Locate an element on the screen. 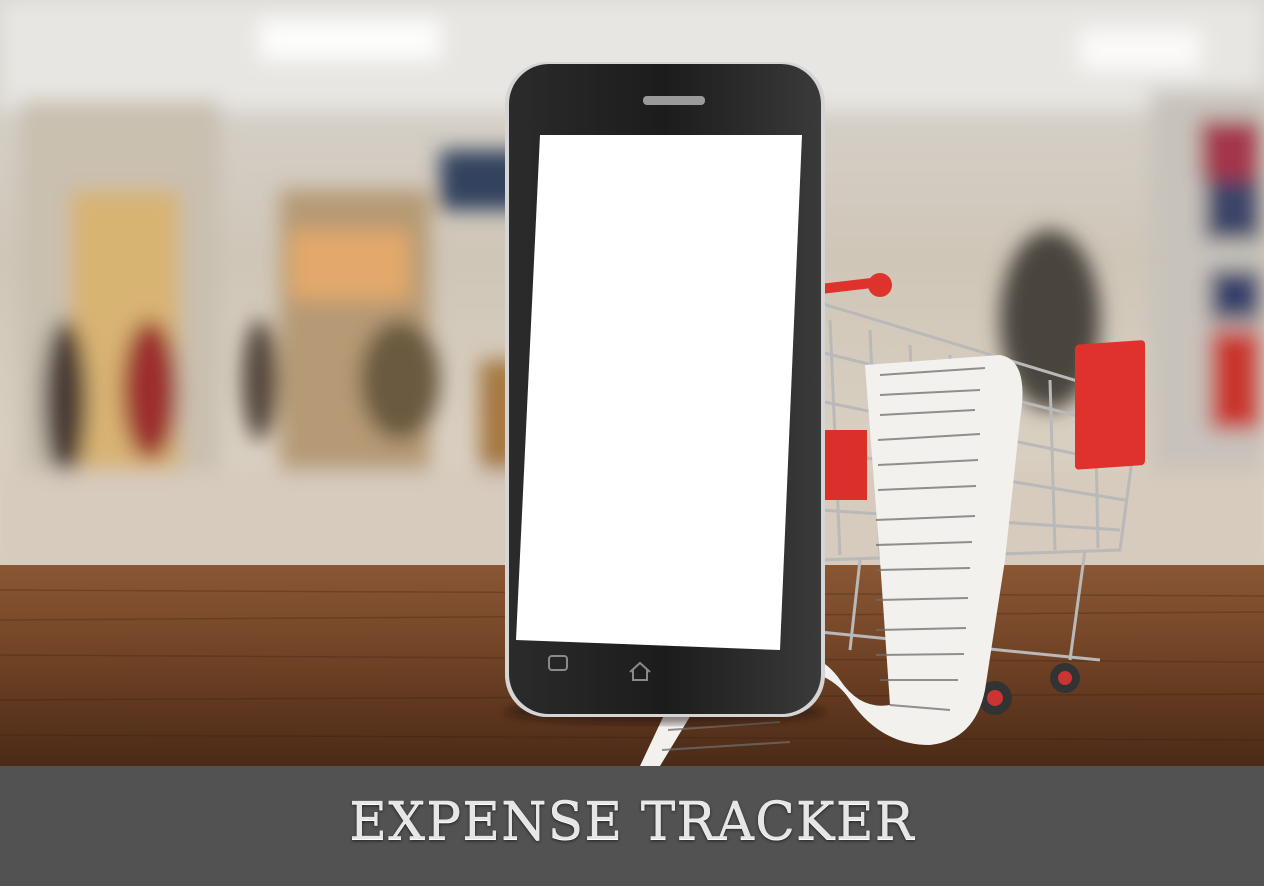  phone-screen is located at coordinates (659, 392).